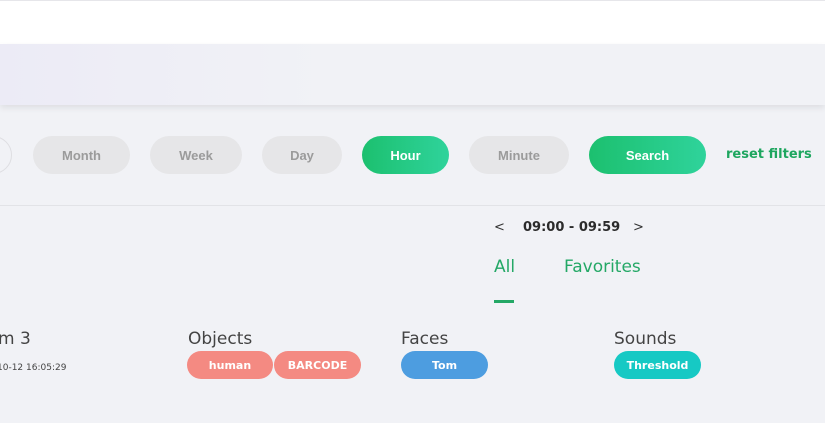  Describe the element at coordinates (317, 365) in the screenshot. I see `object-tag: BARCODE` at that location.